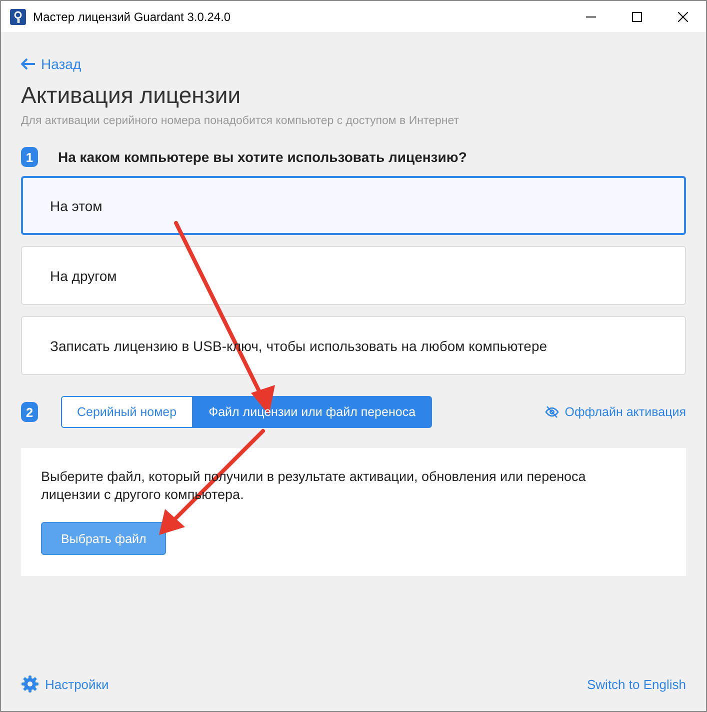 This screenshot has height=712, width=707. What do you see at coordinates (353, 205) in the screenshot?
I see `option-card: На этом` at bounding box center [353, 205].